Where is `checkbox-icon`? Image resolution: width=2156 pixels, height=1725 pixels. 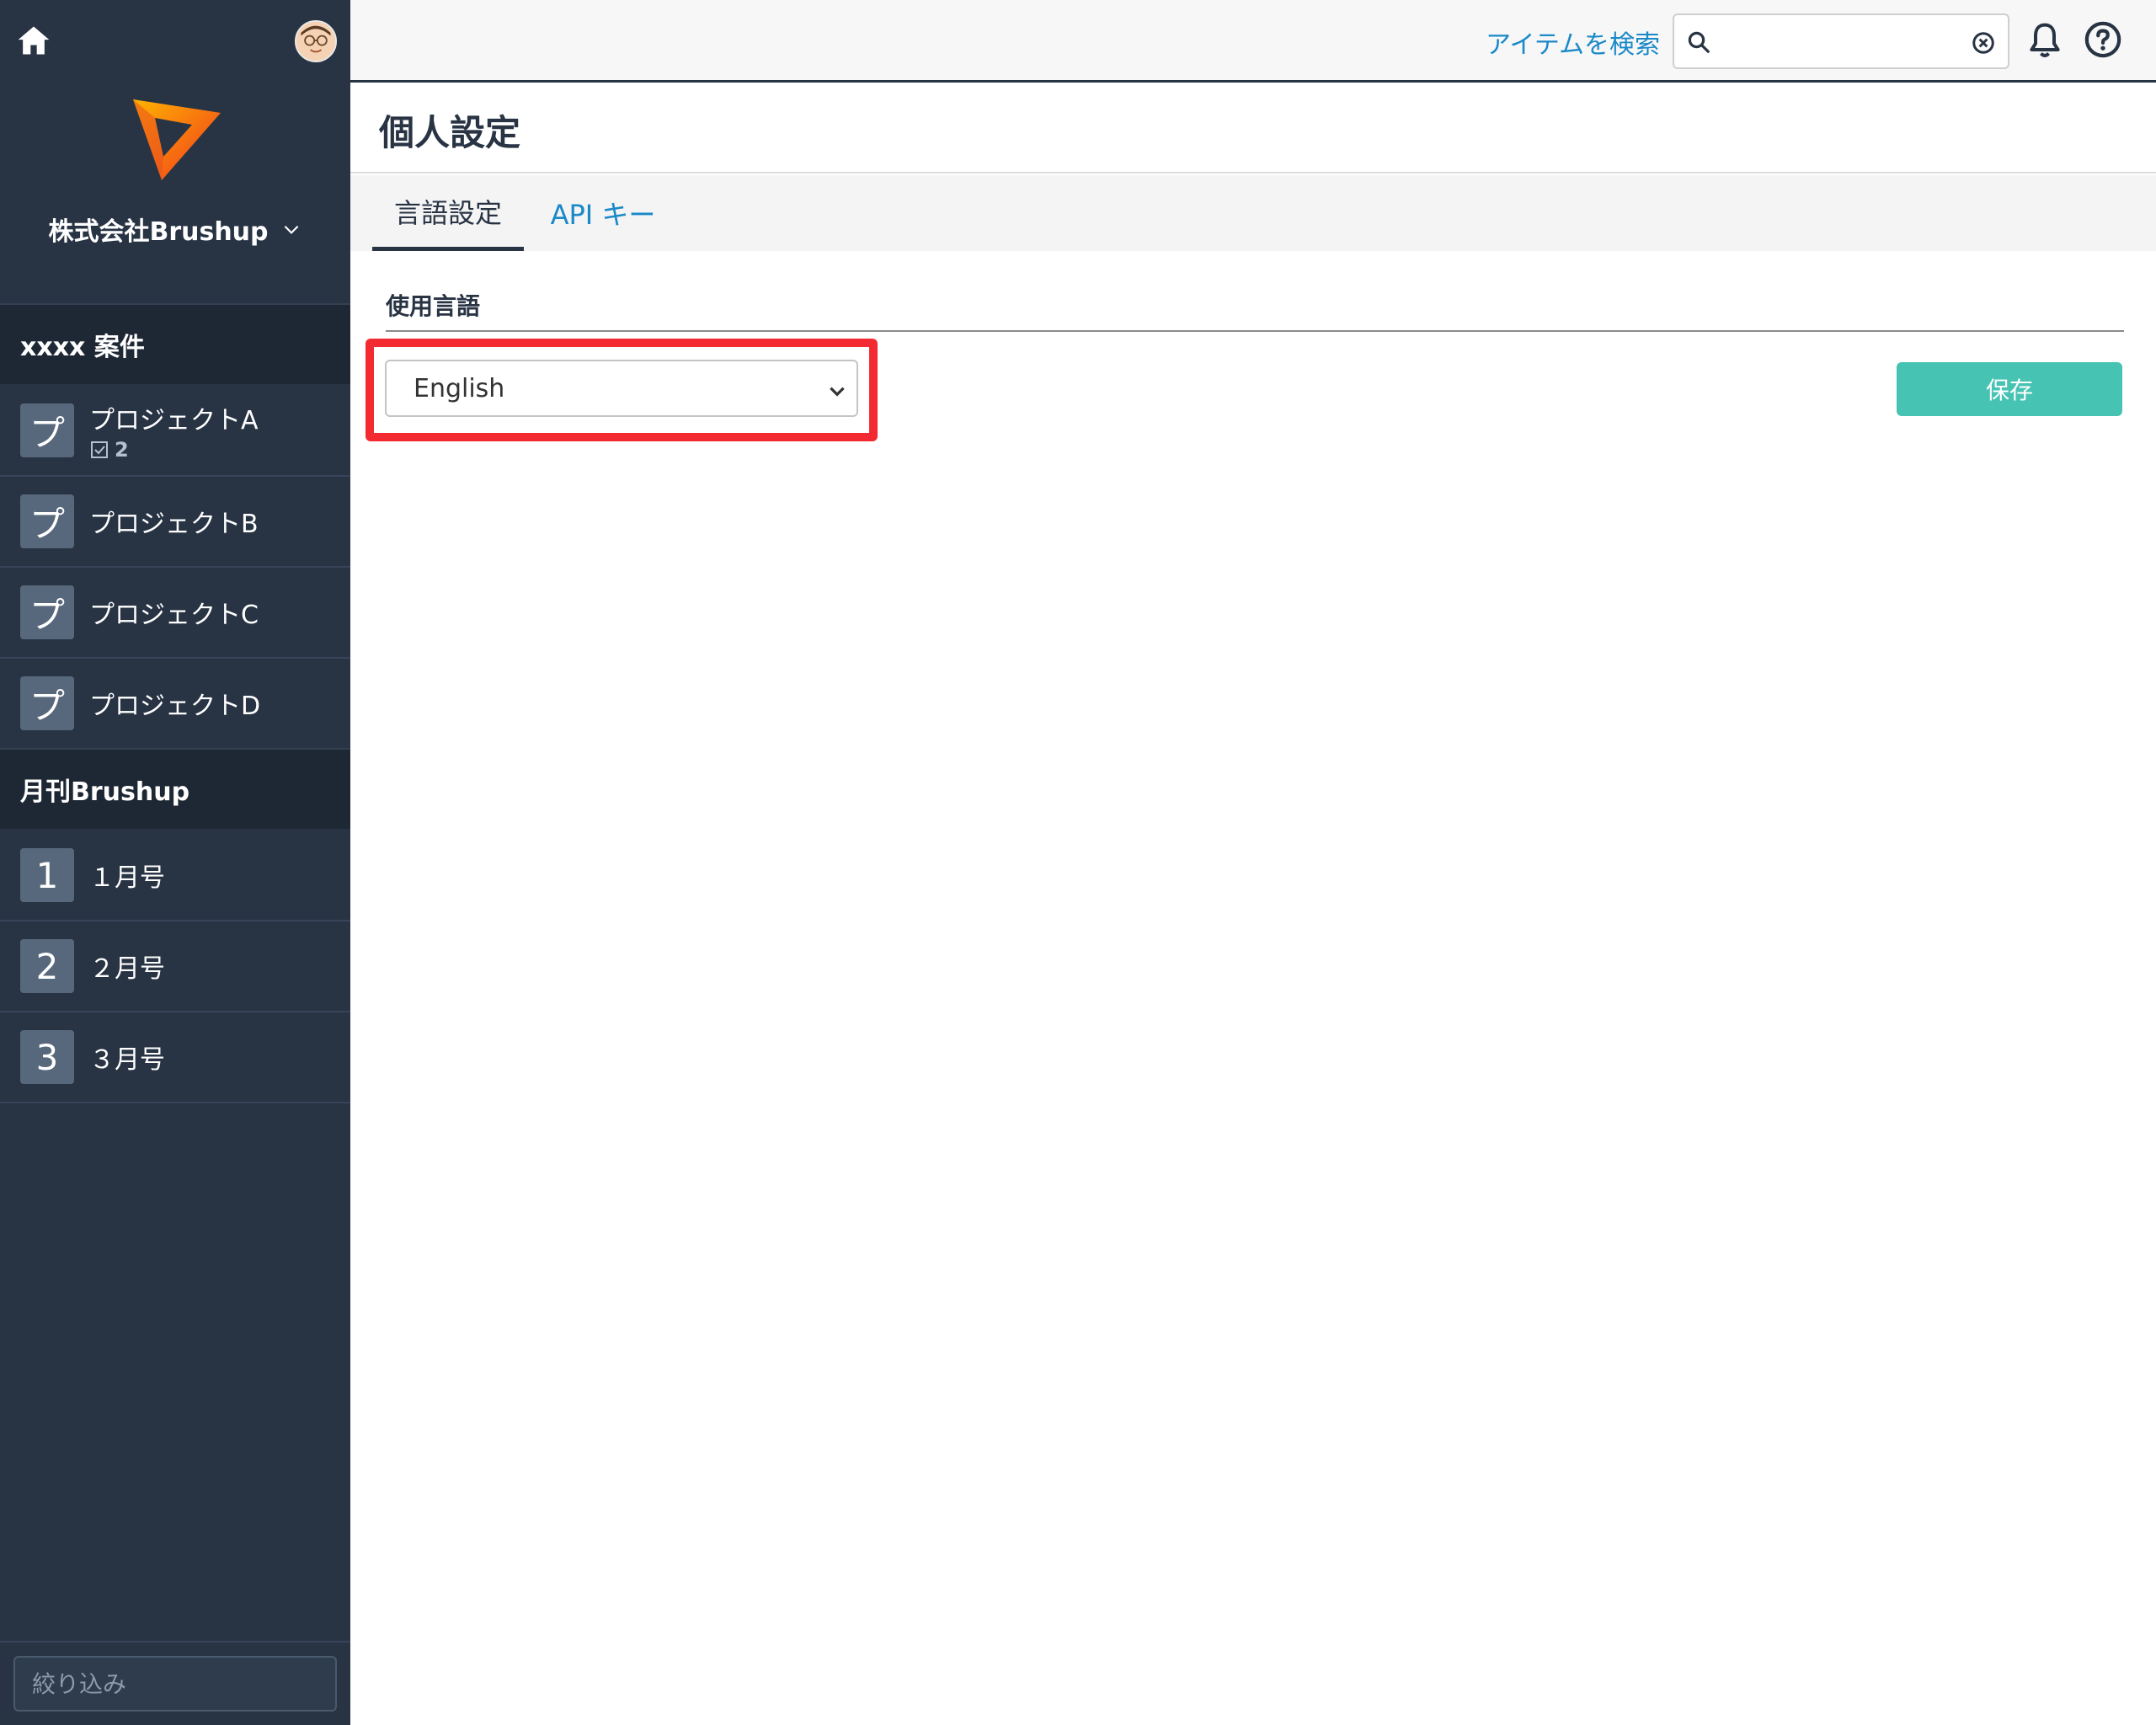
checkbox-icon is located at coordinates (99, 449).